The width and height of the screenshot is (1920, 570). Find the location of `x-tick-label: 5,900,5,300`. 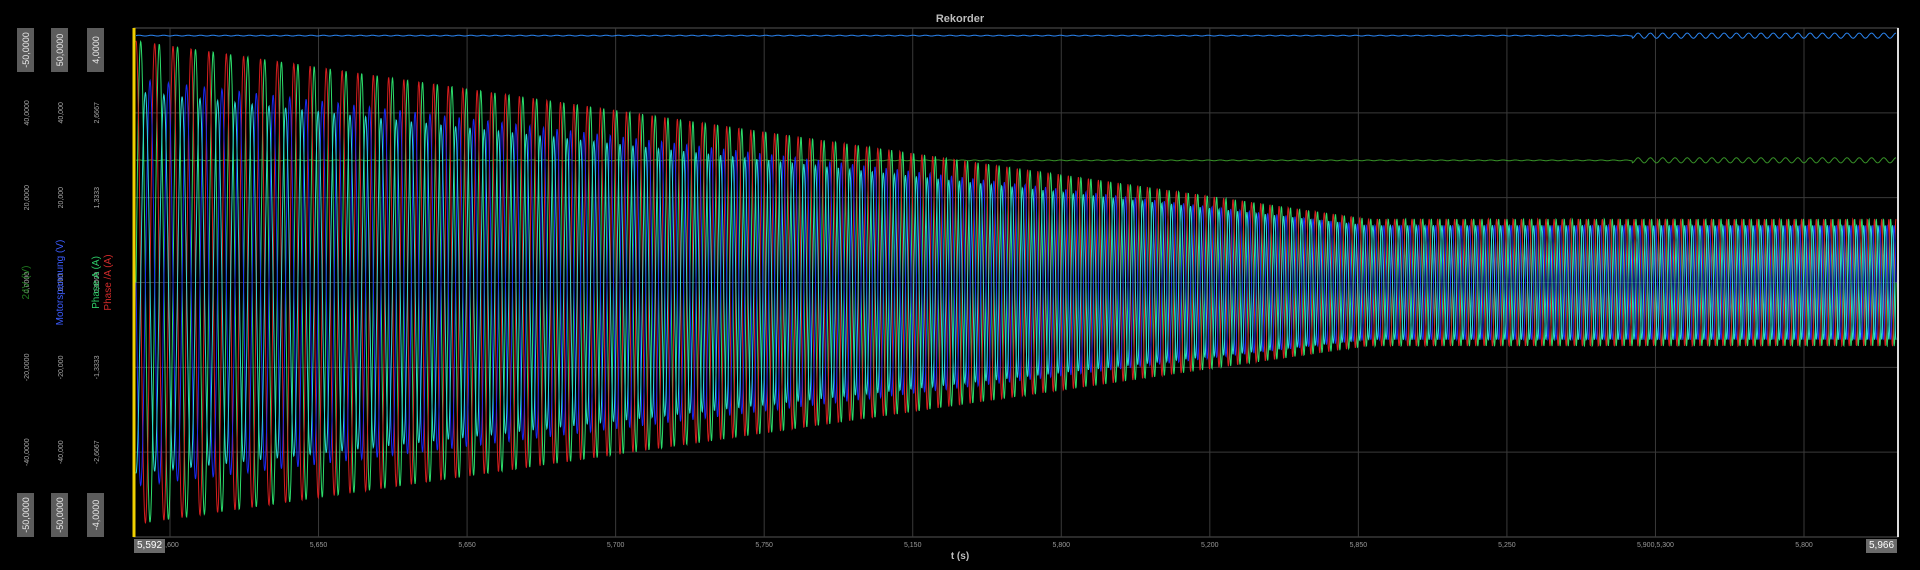

x-tick-label: 5,900,5,300 is located at coordinates (1655, 545).